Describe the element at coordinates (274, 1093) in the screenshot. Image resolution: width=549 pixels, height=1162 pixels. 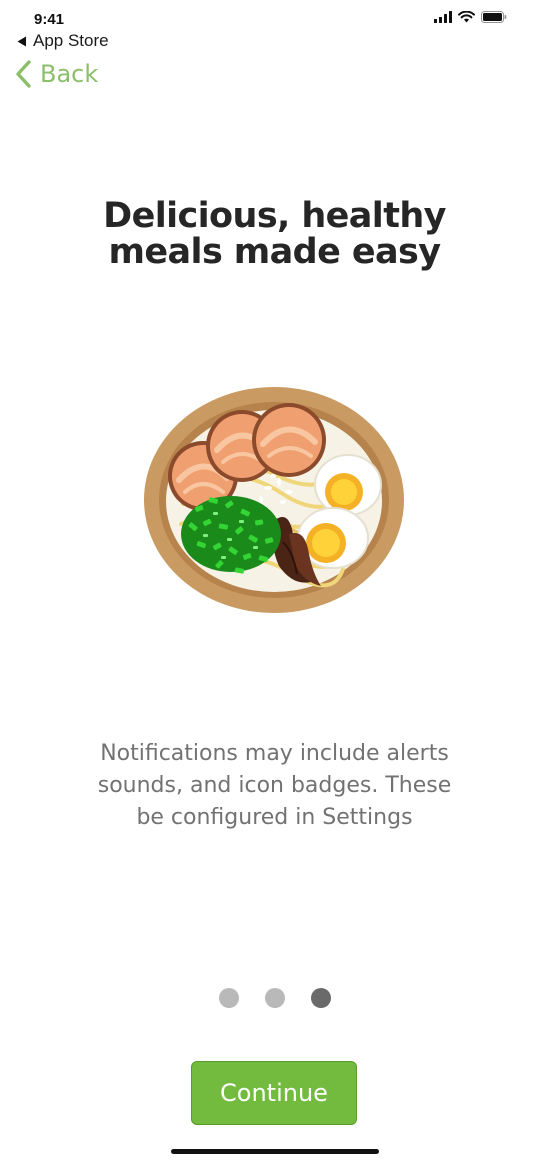
I see `continue-button: Continue` at that location.